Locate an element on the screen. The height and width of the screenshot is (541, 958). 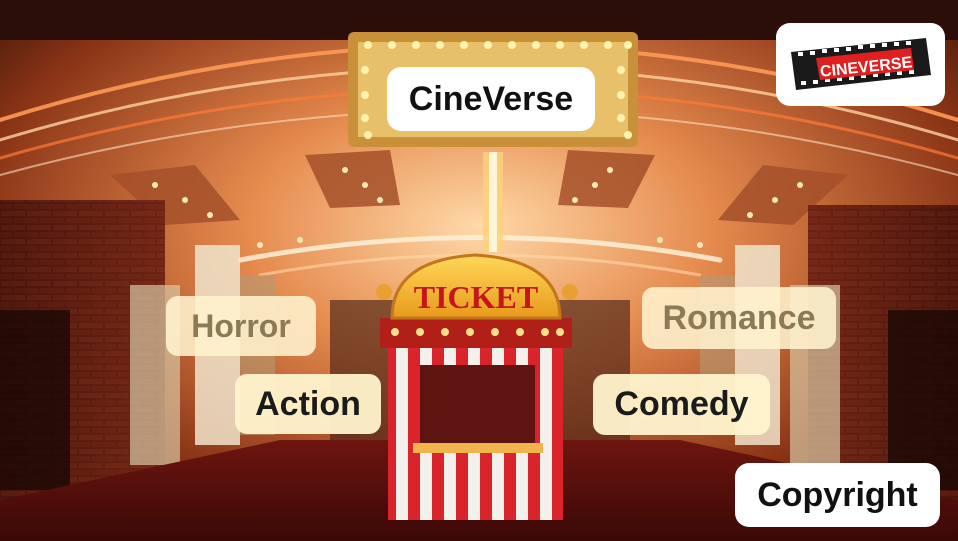
genre-romance-button: Romance is located at coordinates (739, 318).